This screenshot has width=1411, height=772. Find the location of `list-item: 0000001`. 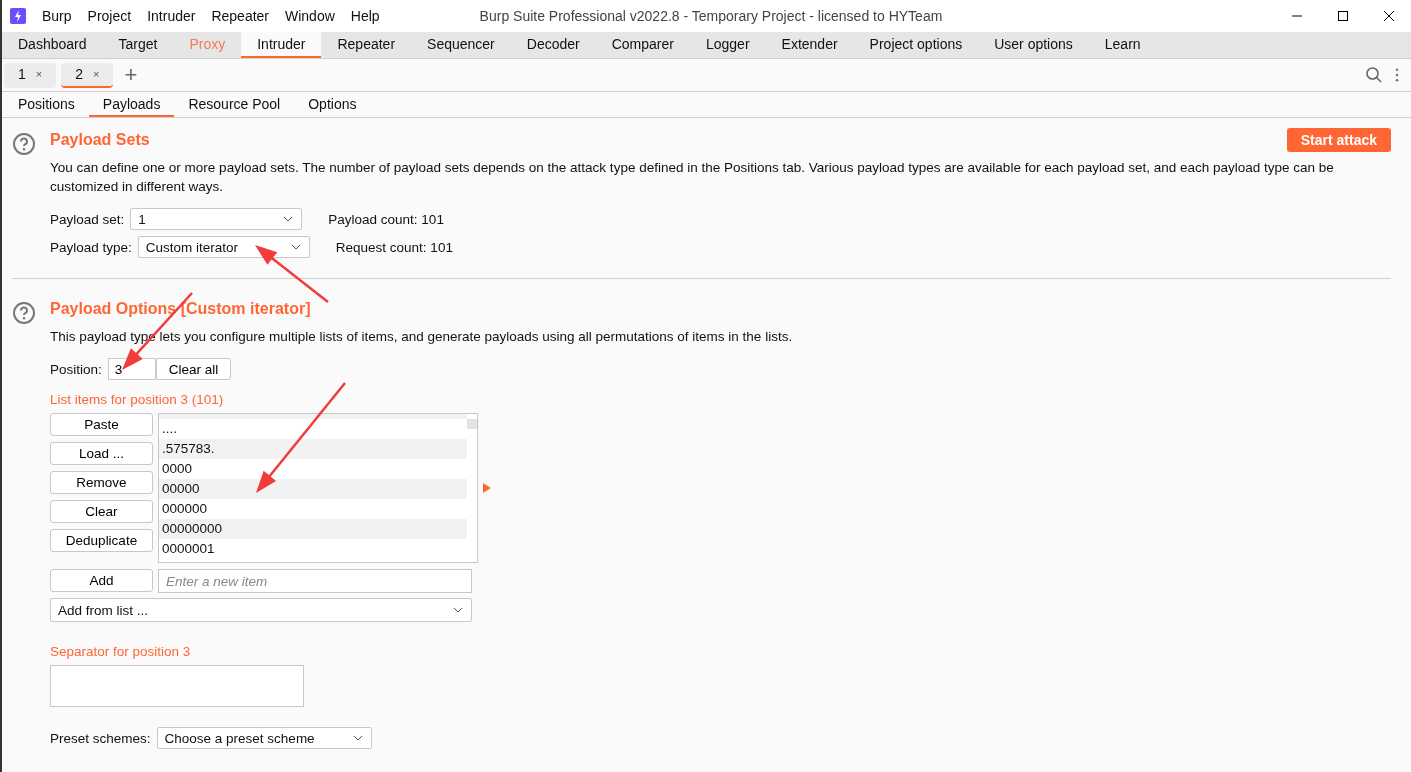

list-item: 0000001 is located at coordinates (313, 549).